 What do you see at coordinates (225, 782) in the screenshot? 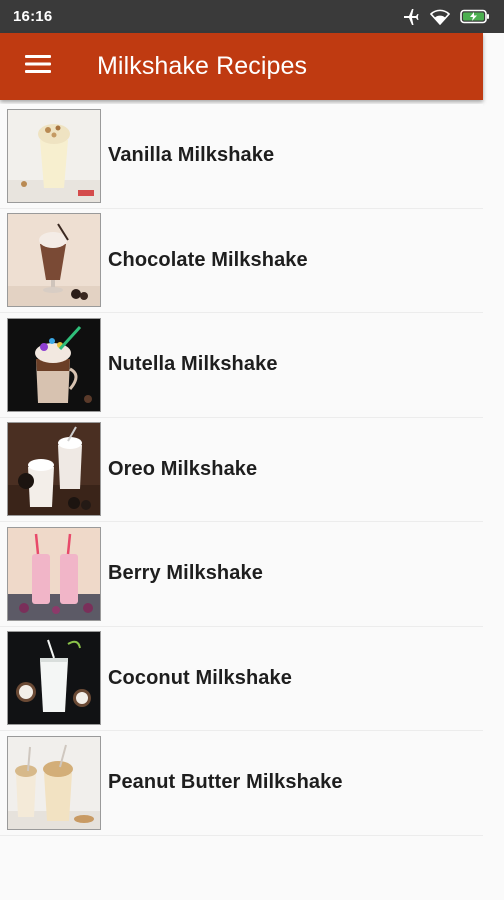
I see `recipe-label: Peanut Butter Milkshake` at bounding box center [225, 782].